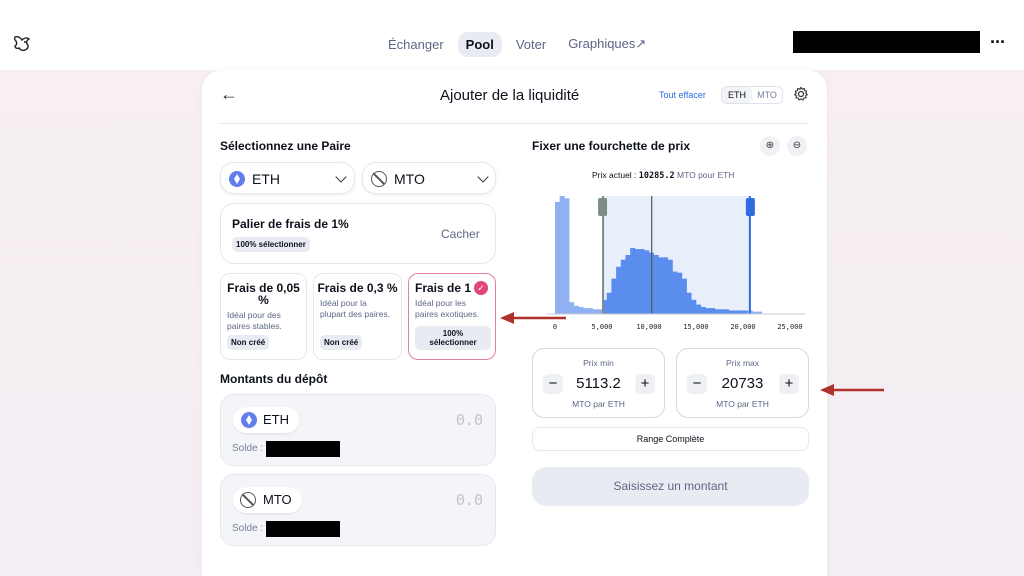  Describe the element at coordinates (355, 308) in the screenshot. I see `fee-option-desc: Idéal pour la plupart des paires.` at that location.